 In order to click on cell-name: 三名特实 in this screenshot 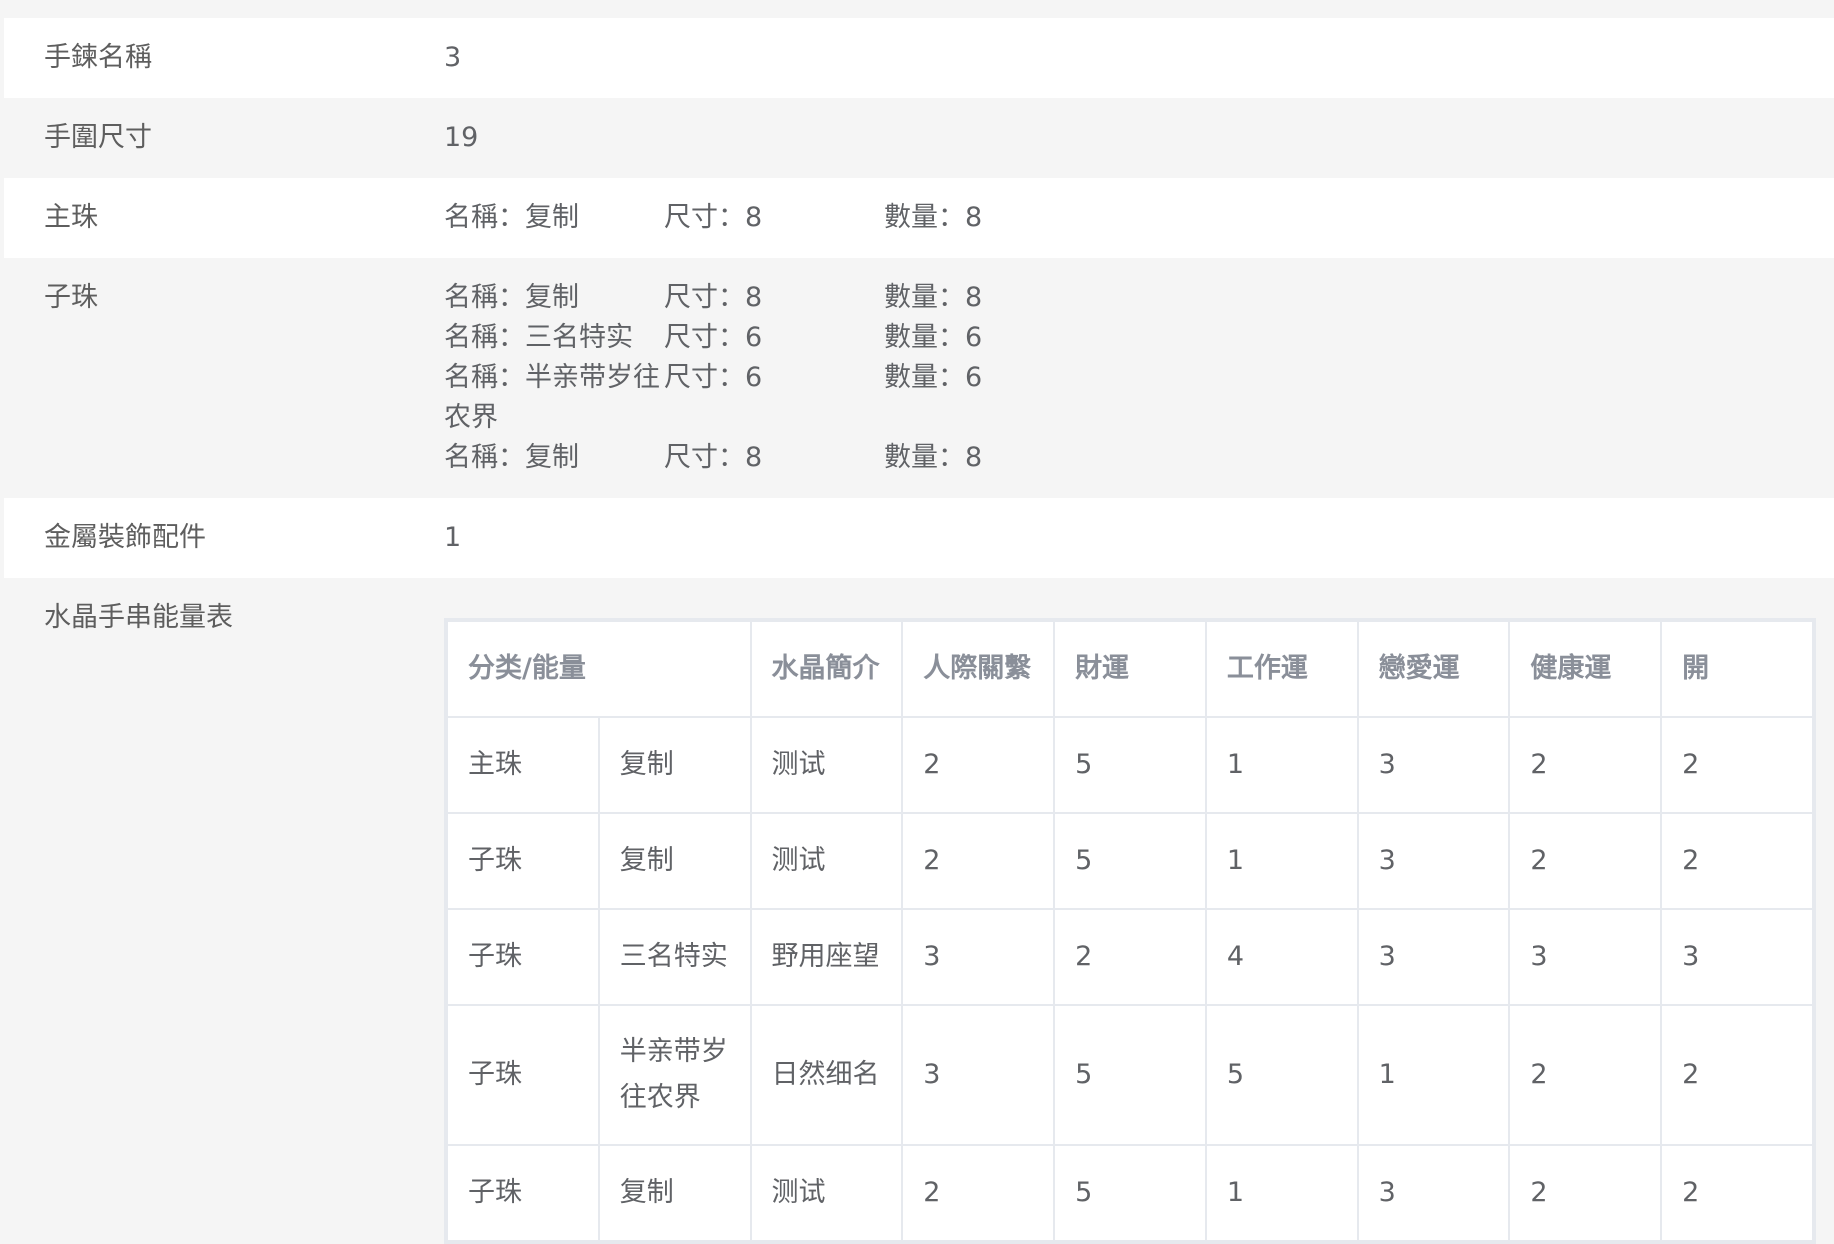, I will do `click(674, 957)`.